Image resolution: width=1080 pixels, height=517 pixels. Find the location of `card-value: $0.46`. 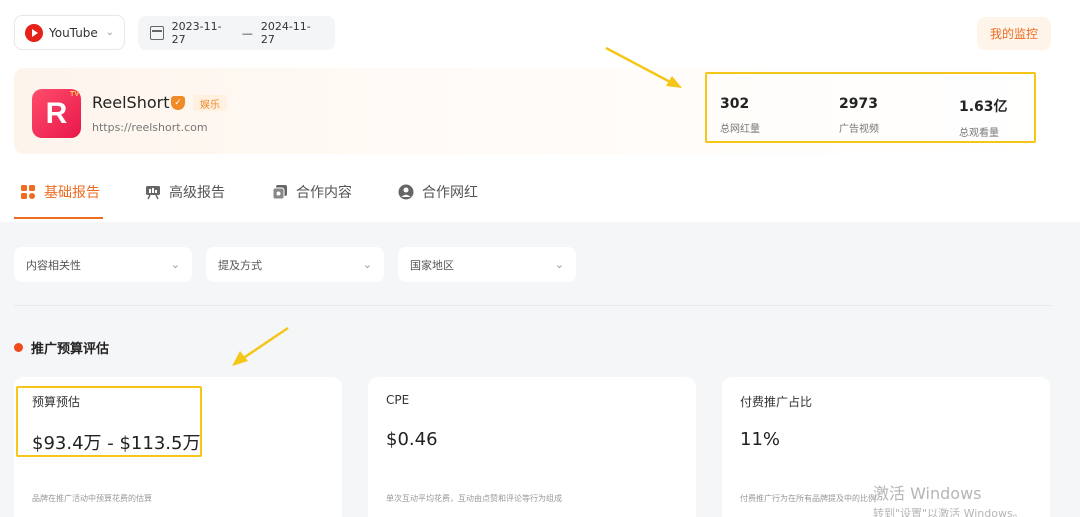

card-value: $0.46 is located at coordinates (412, 439).